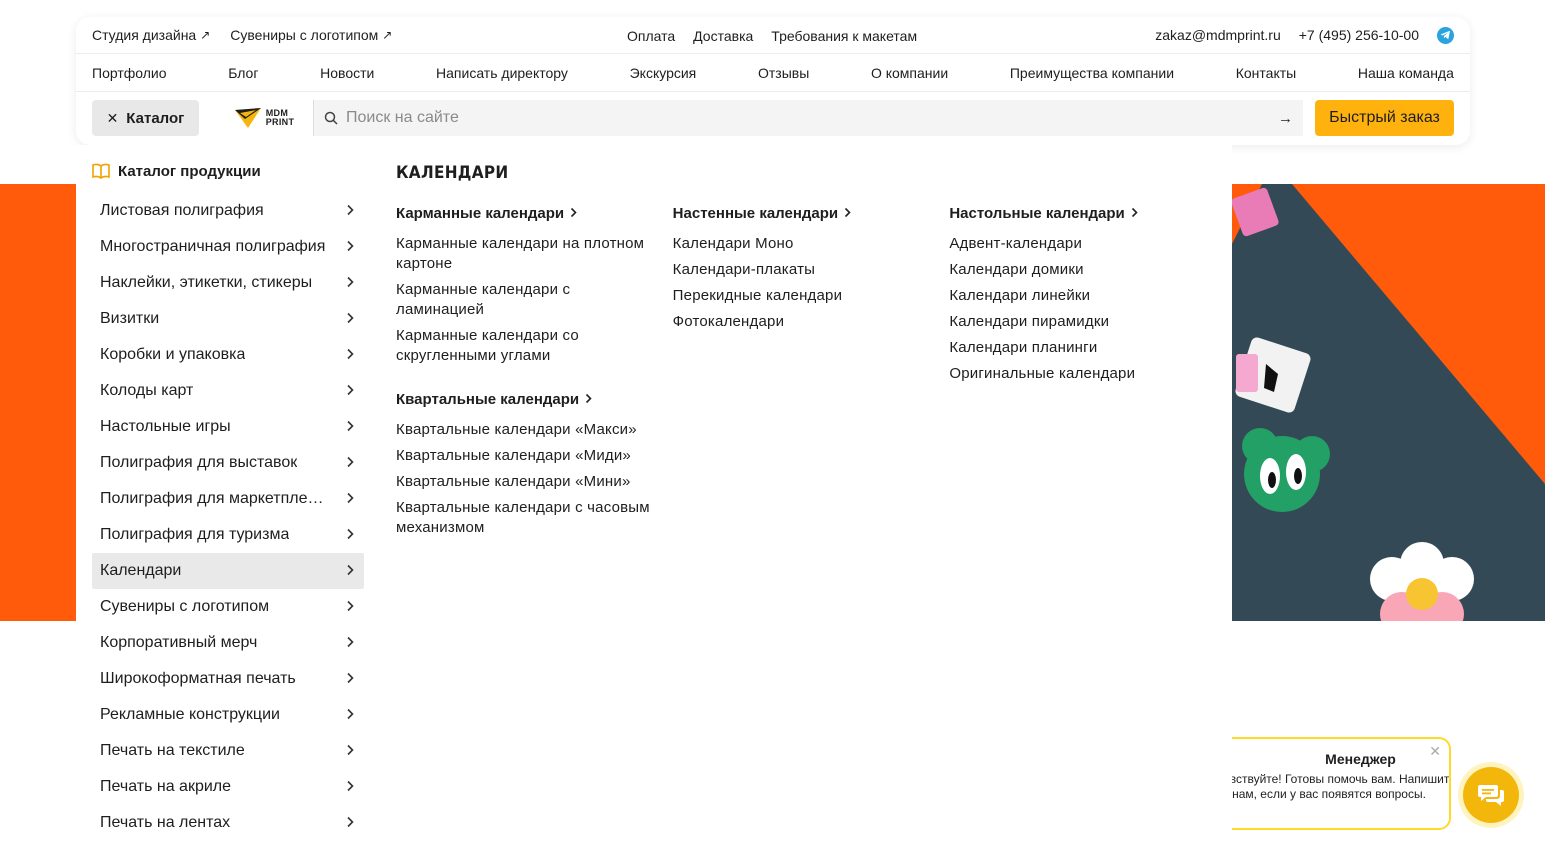 The height and width of the screenshot is (850, 1560). I want to click on arrow-up-right-icon: ↗, so click(387, 35).